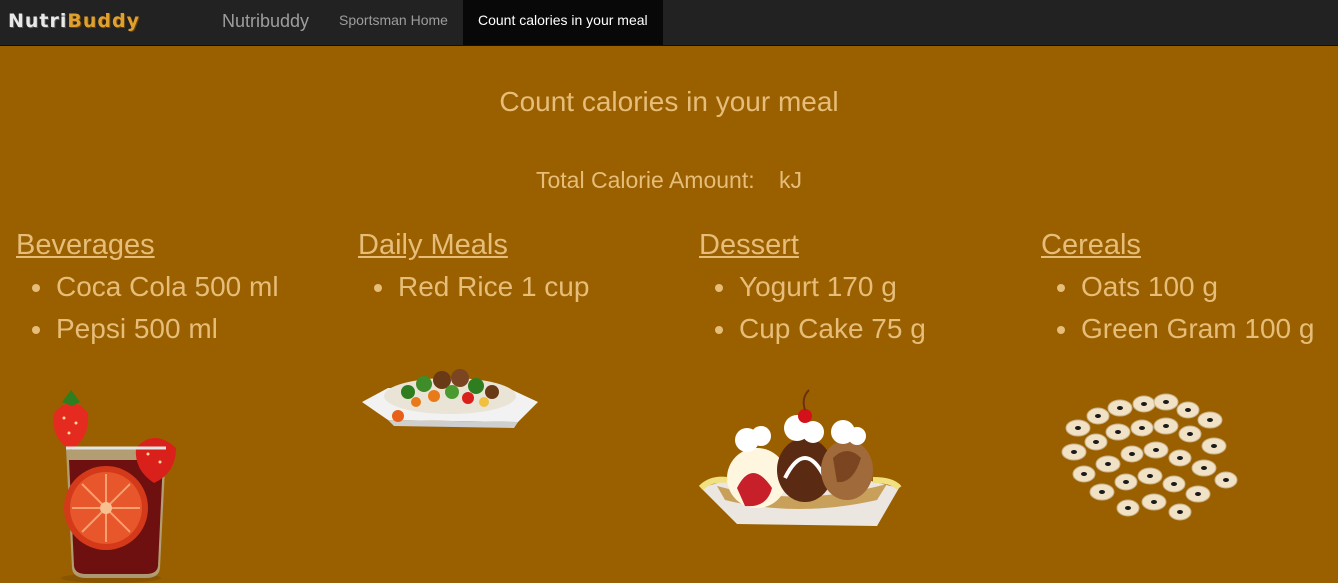  What do you see at coordinates (38, 21) in the screenshot?
I see `logo-text-nutri: Nutri` at bounding box center [38, 21].